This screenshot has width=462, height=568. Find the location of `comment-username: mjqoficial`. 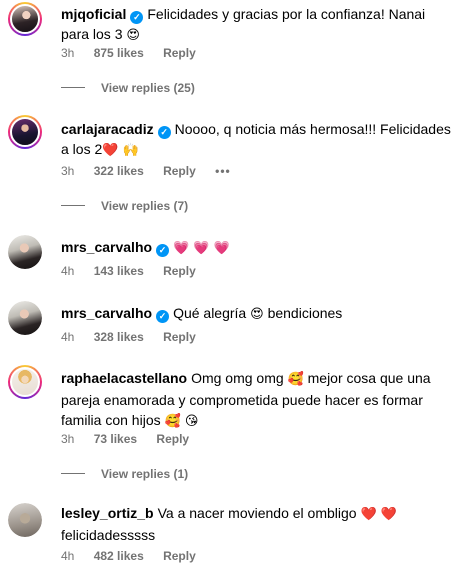

comment-username: mjqoficial is located at coordinates (93, 14).